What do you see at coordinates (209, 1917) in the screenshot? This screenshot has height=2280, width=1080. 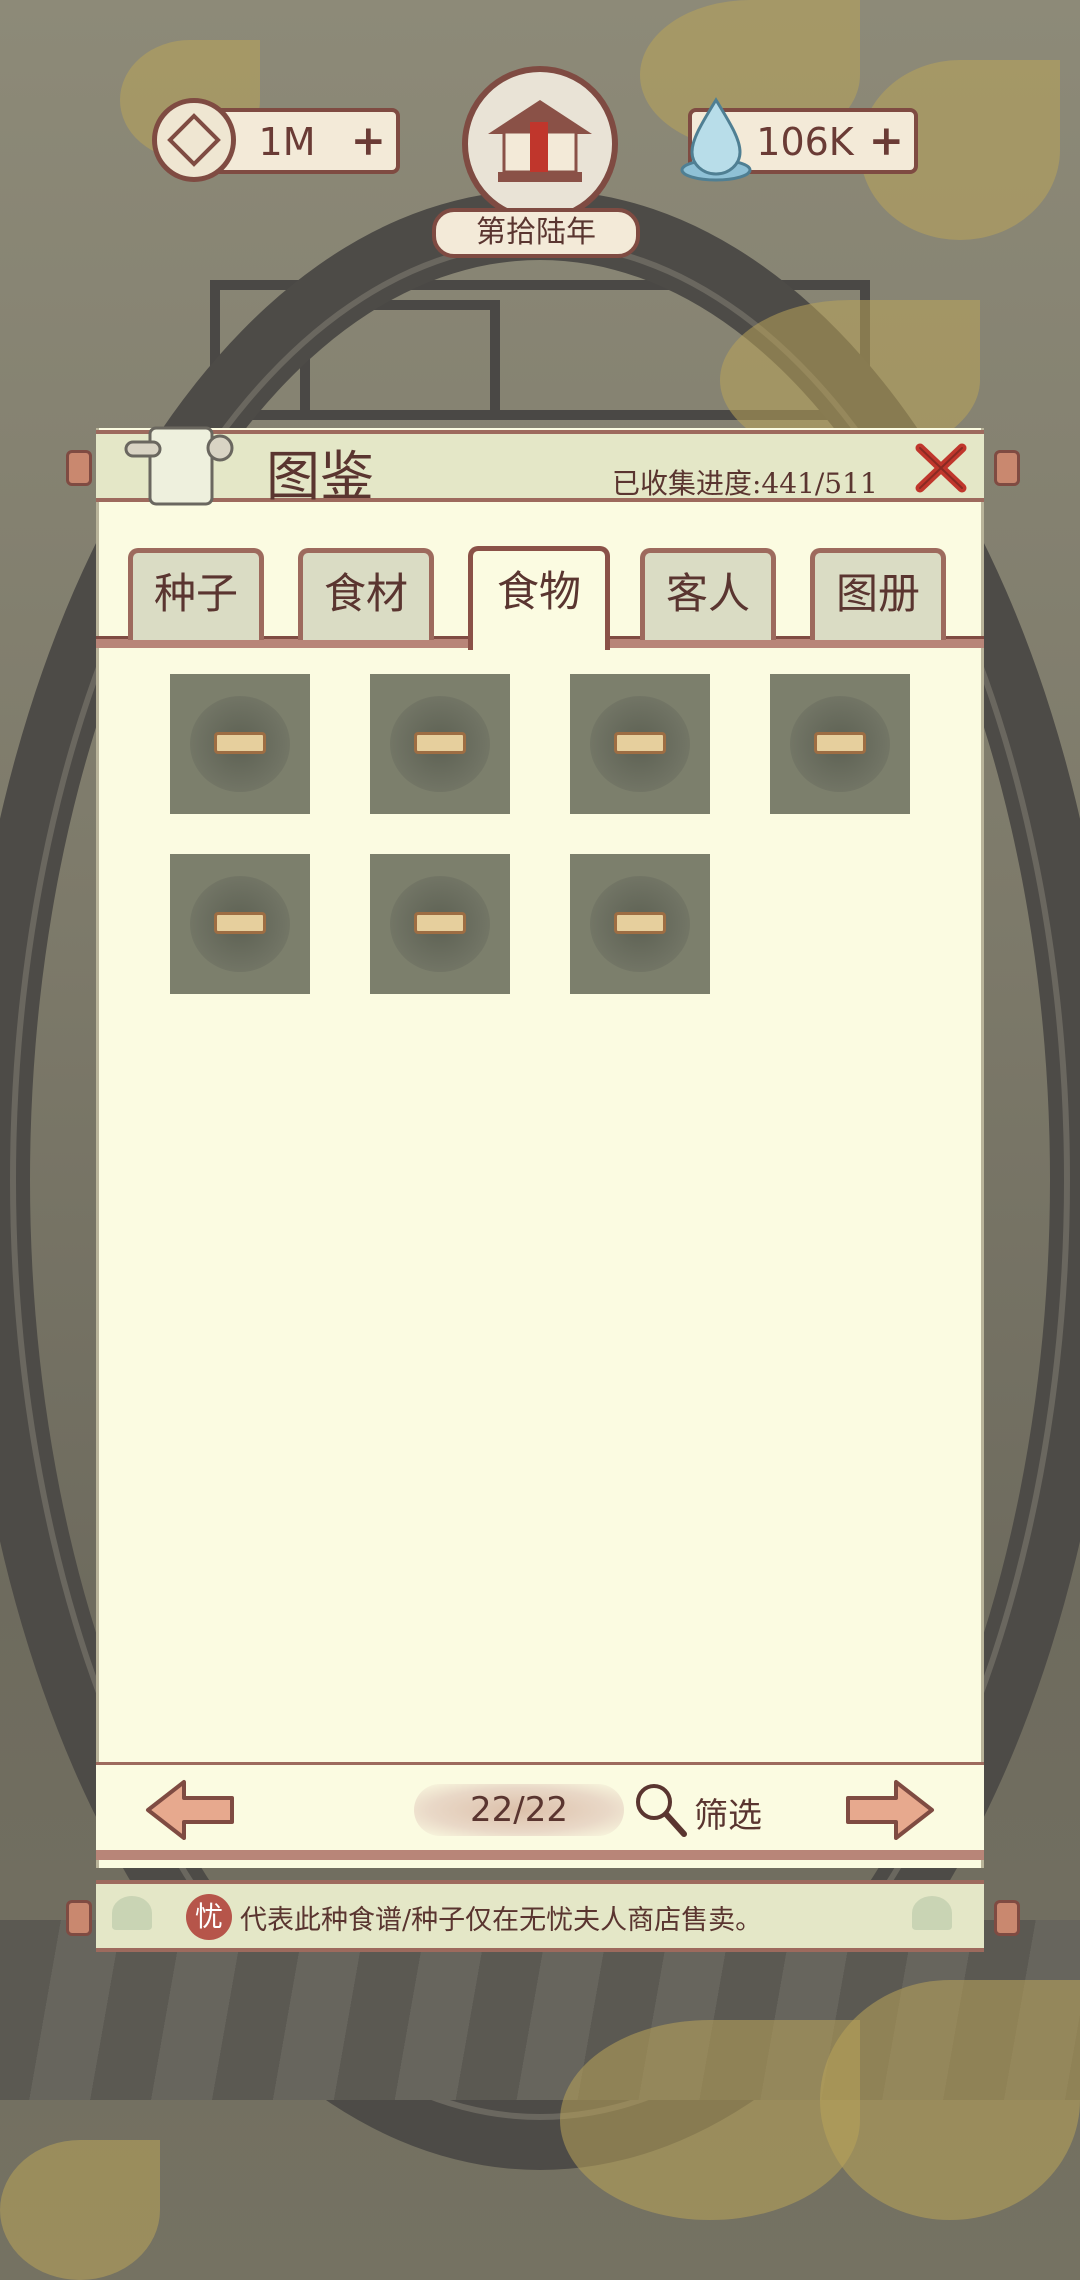 I see `exclusive-shop-badge: 忧` at bounding box center [209, 1917].